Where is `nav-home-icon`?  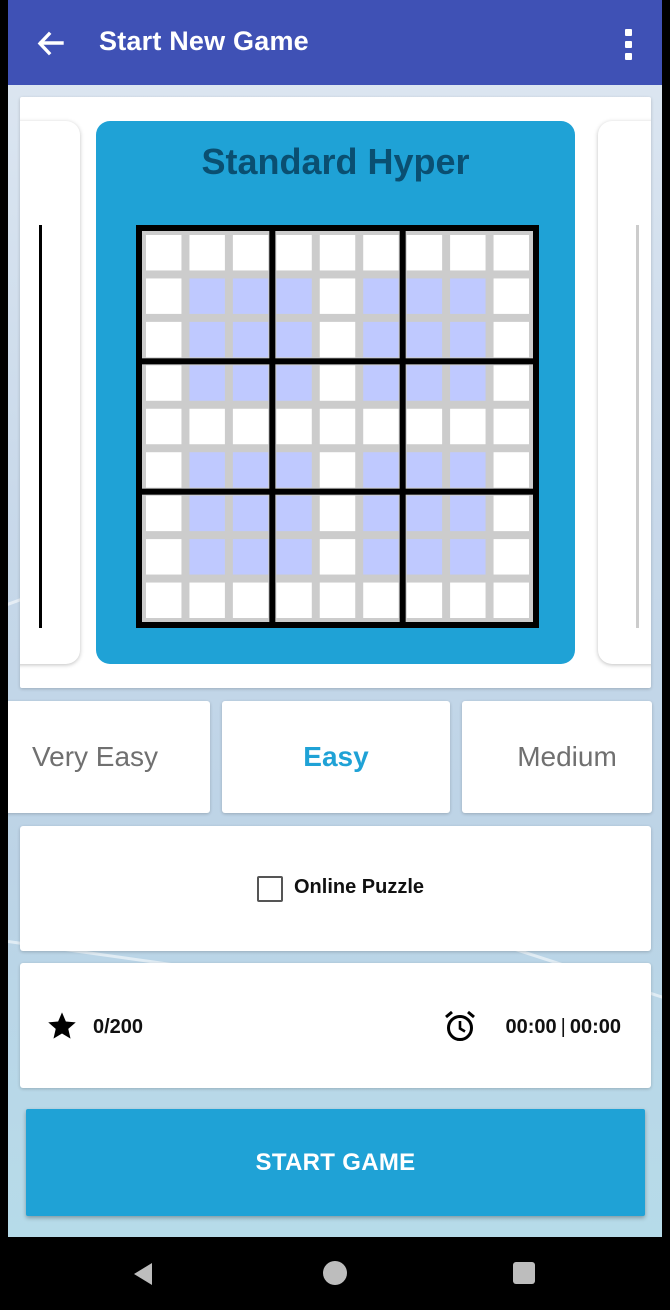
nav-home-icon is located at coordinates (335, 1273).